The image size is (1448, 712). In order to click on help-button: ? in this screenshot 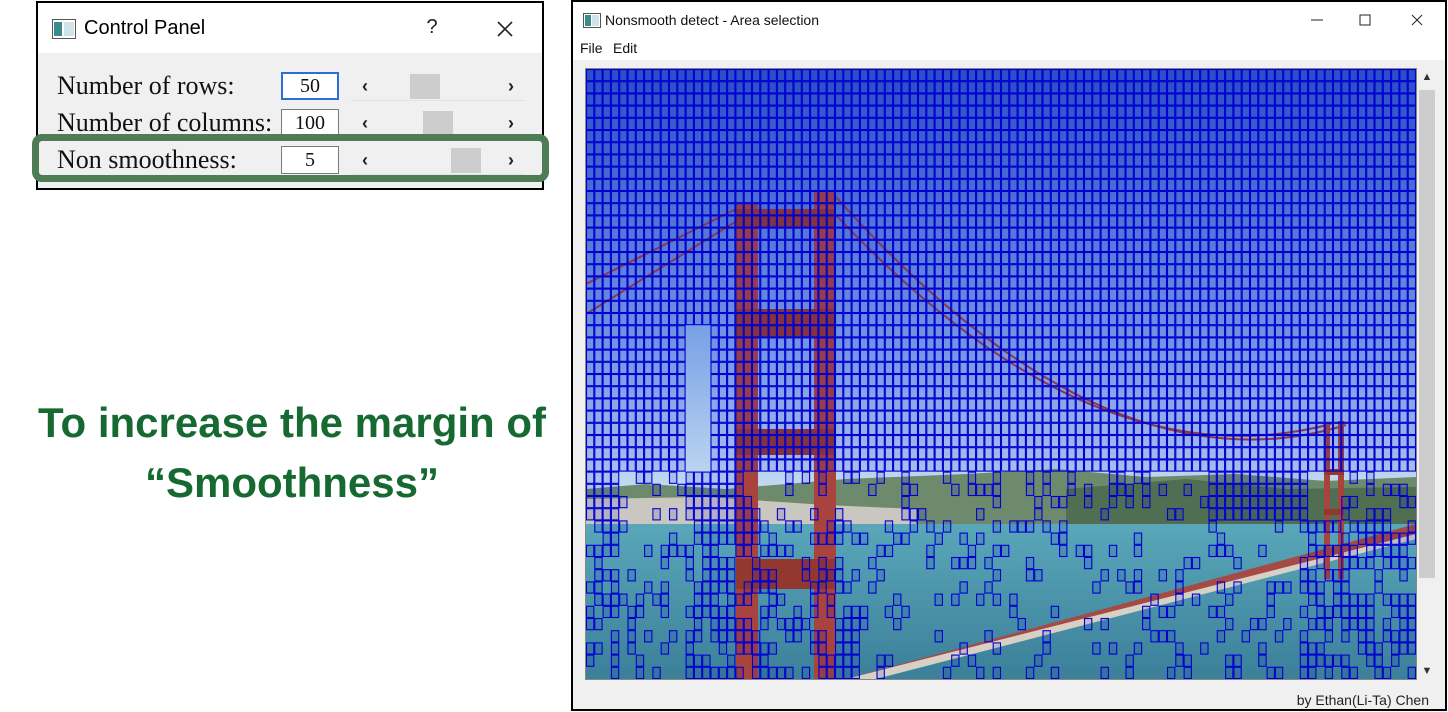, I will do `click(432, 29)`.